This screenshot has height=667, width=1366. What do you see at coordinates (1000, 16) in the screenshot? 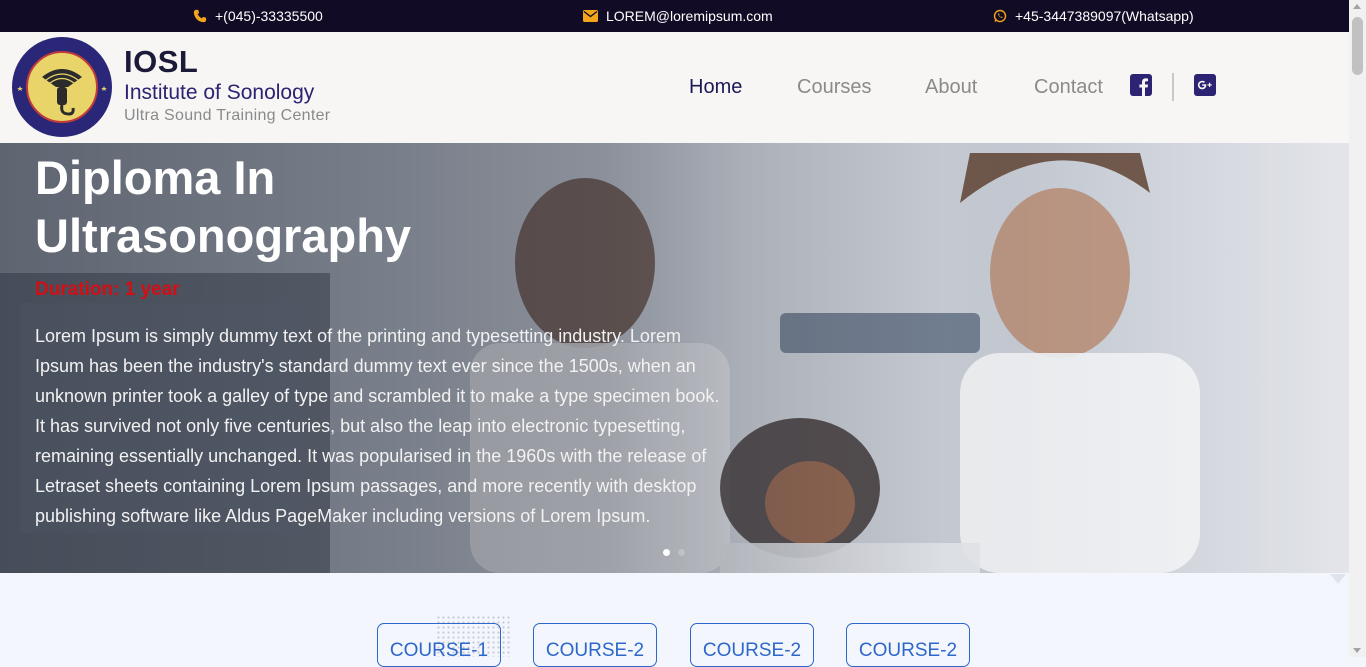
I see `whatsapp-icon` at bounding box center [1000, 16].